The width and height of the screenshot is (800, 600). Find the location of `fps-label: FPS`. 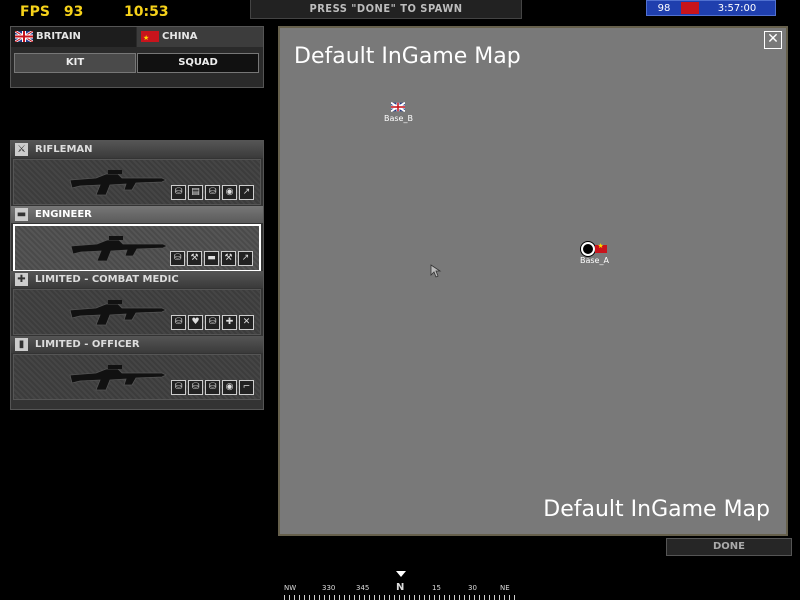

fps-label: FPS is located at coordinates (35, 12).